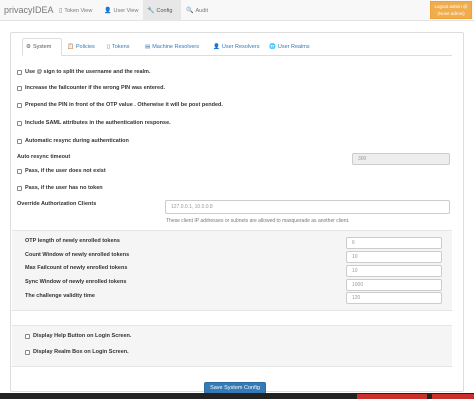 The height and width of the screenshot is (399, 474). What do you see at coordinates (148, 47) in the screenshot?
I see `server-icon: ▤` at bounding box center [148, 47].